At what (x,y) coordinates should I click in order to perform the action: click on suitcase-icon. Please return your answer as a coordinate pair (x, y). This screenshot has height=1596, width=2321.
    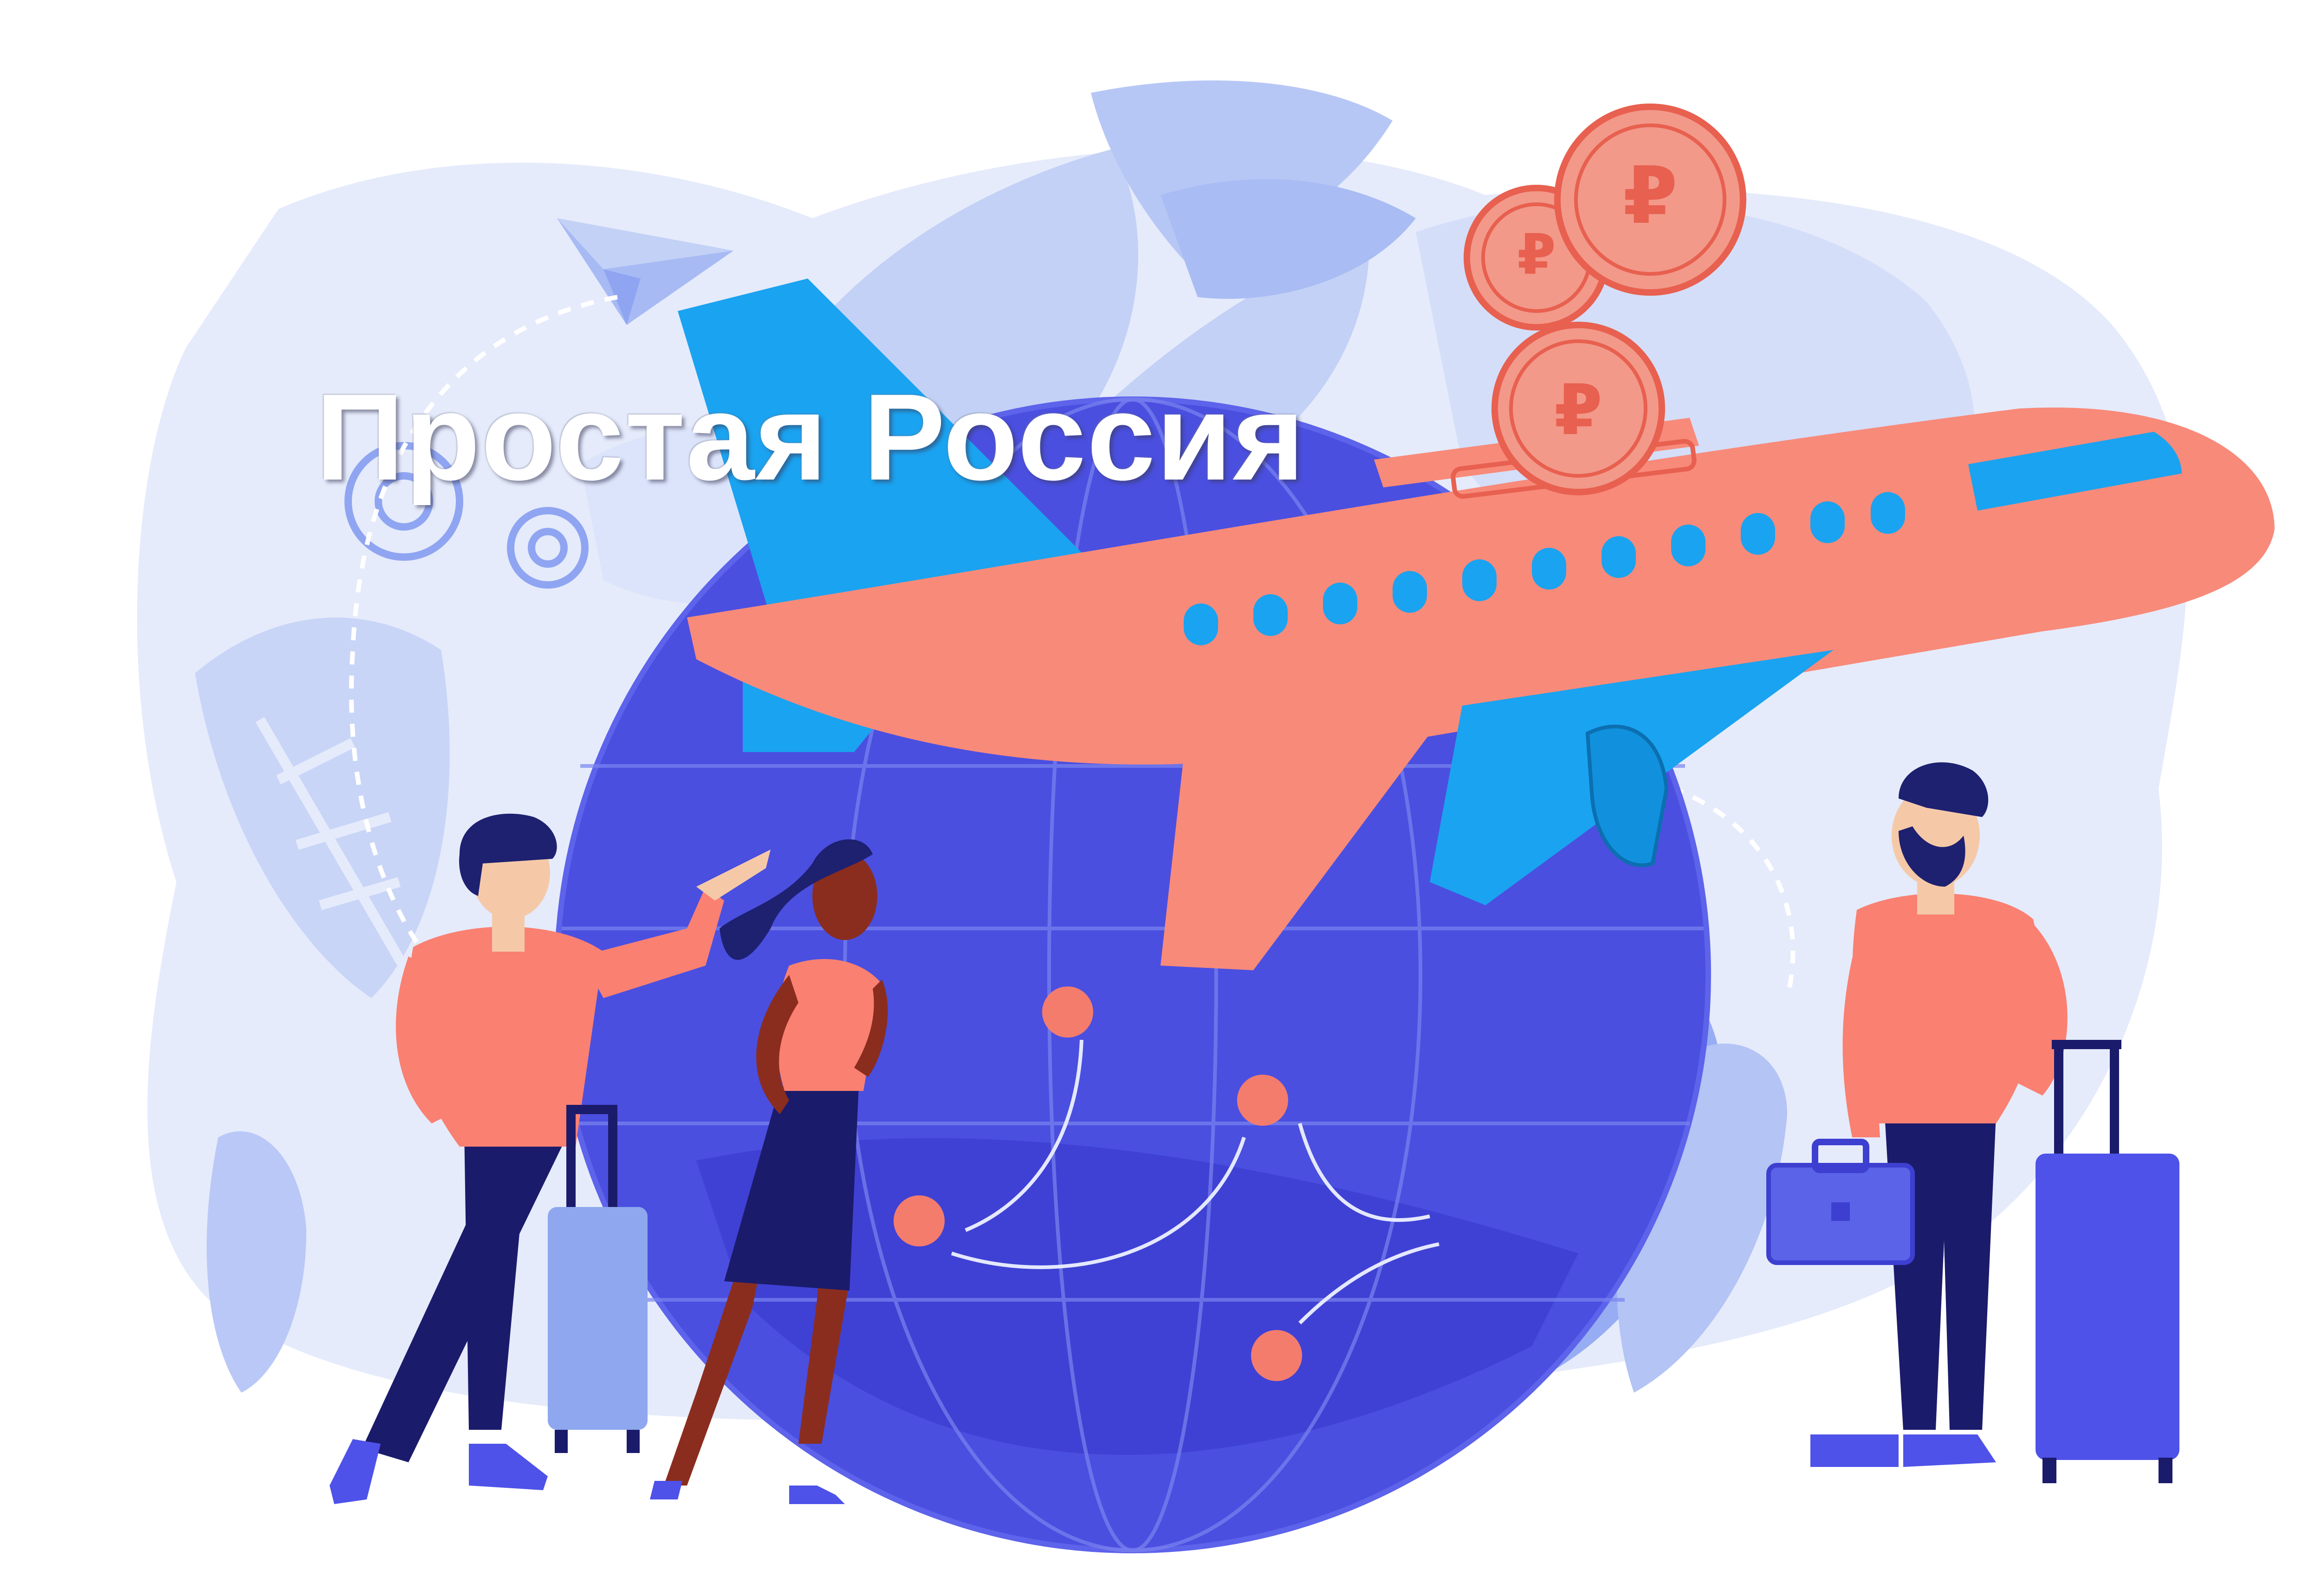
    Looking at the image, I should click on (2107, 1261).